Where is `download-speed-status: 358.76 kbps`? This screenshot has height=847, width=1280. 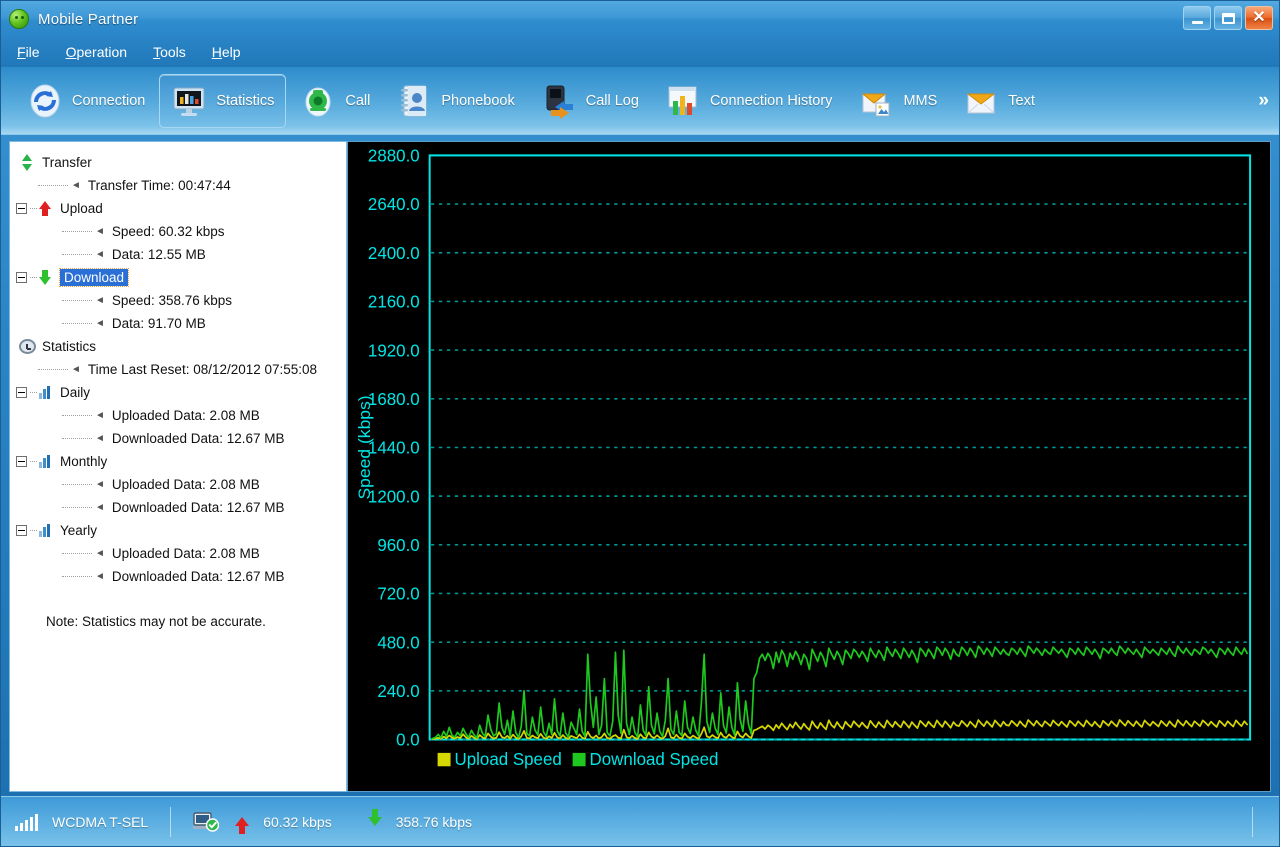
download-speed-status: 358.76 kbps is located at coordinates (419, 819).